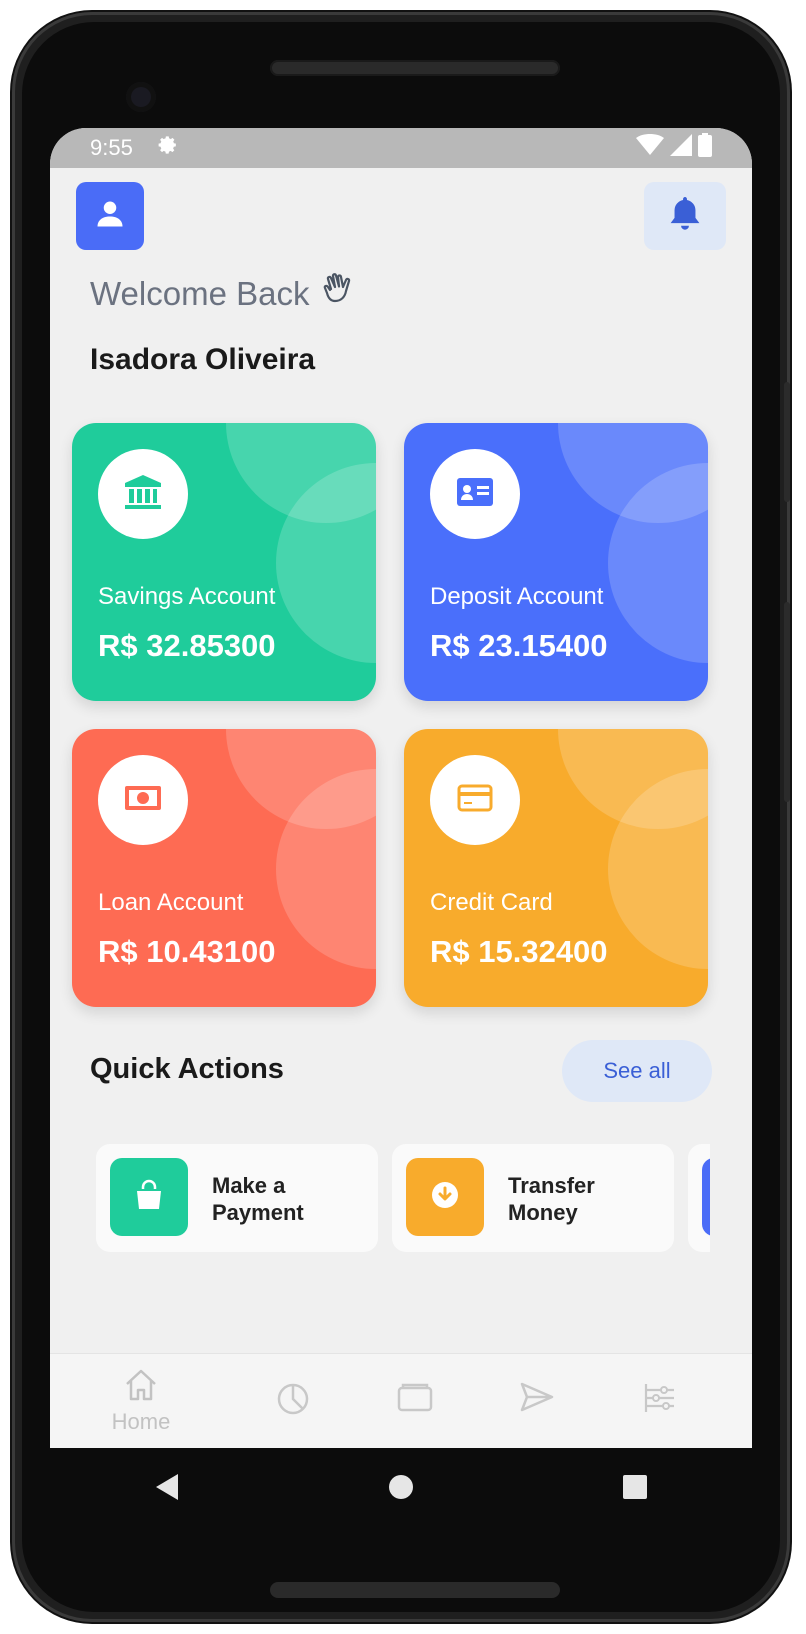  Describe the element at coordinates (187, 1069) in the screenshot. I see `quick-actions-title: Quick Actions` at that location.